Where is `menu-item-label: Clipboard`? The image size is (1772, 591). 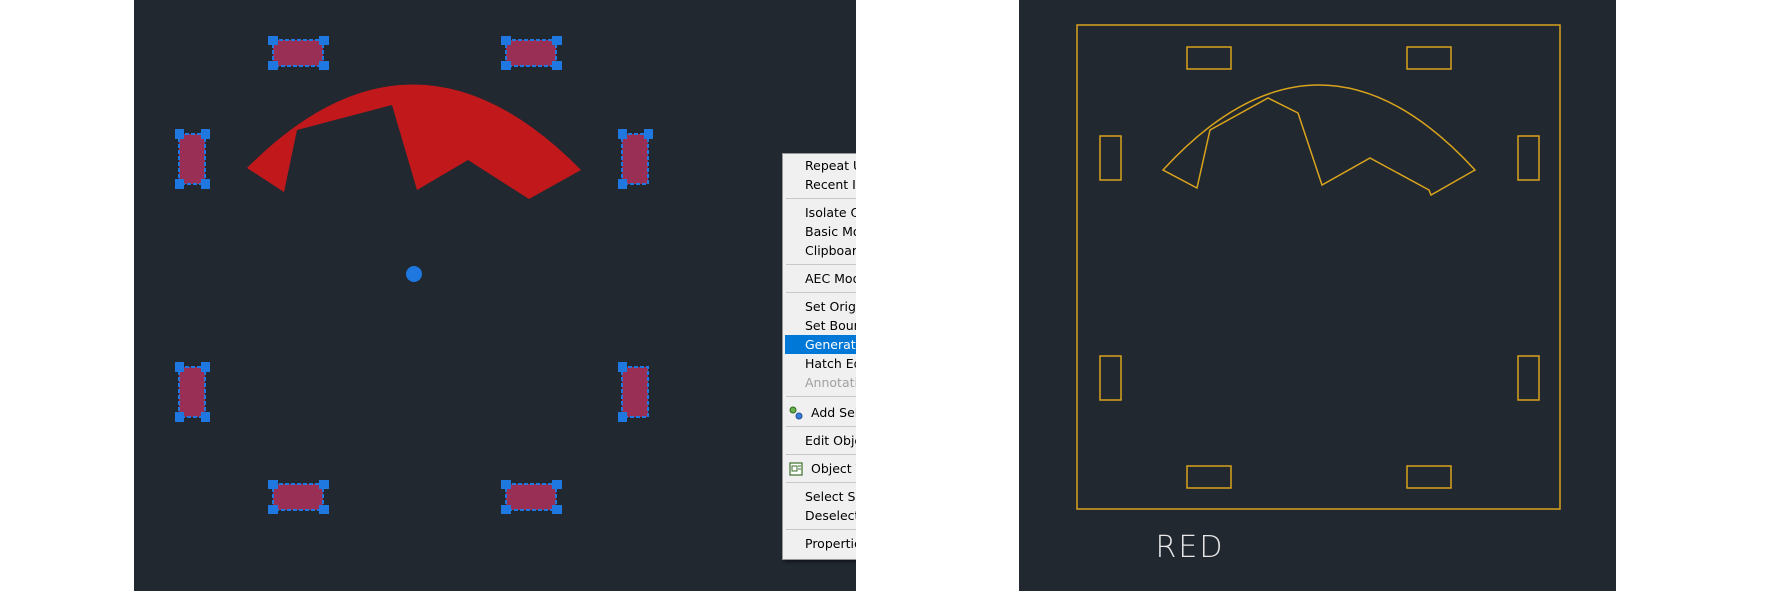
menu-item-label: Clipboard is located at coordinates (830, 250).